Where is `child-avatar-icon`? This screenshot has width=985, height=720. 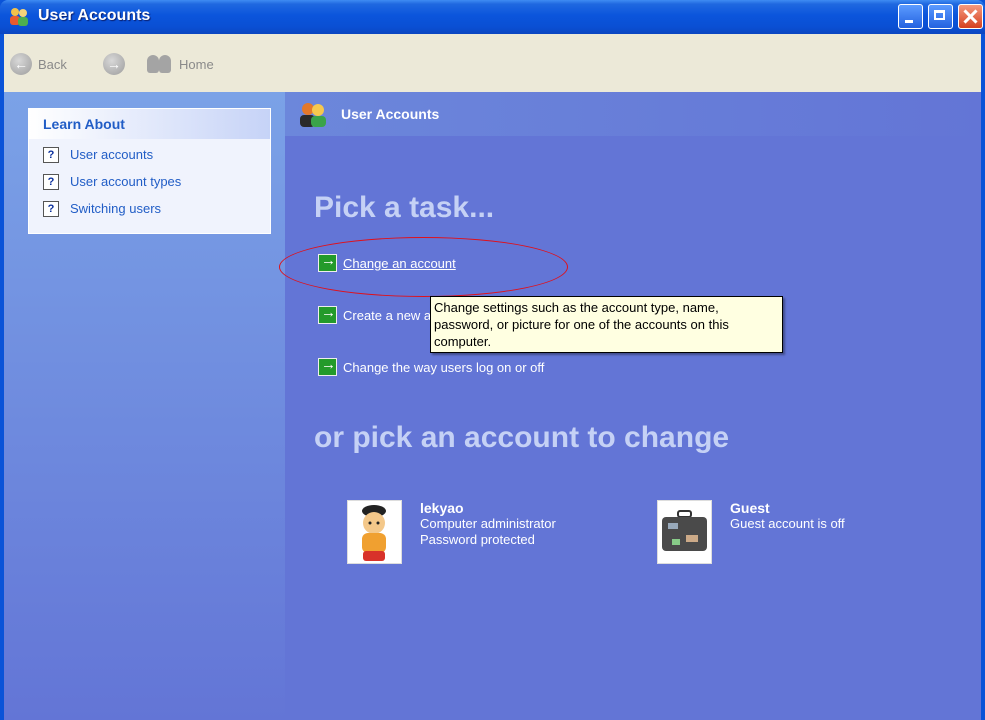
child-avatar-icon is located at coordinates (374, 533).